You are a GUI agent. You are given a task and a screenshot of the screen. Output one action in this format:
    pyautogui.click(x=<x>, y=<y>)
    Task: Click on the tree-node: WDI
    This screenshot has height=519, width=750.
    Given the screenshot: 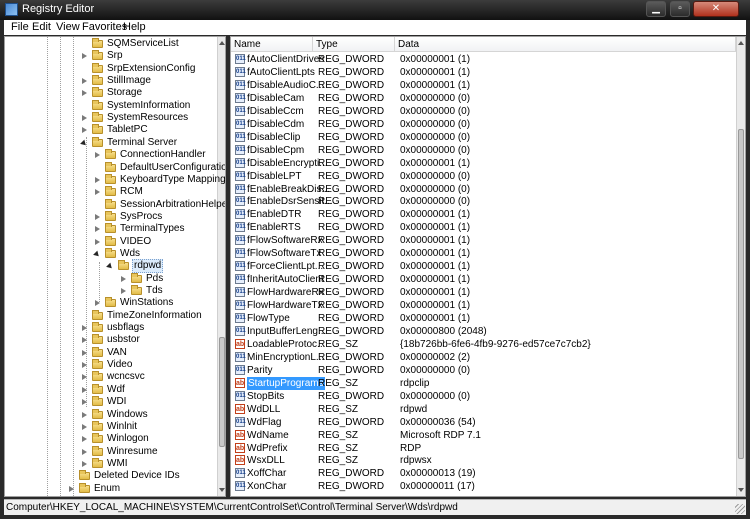 What is the action you would take?
    pyautogui.click(x=110, y=402)
    